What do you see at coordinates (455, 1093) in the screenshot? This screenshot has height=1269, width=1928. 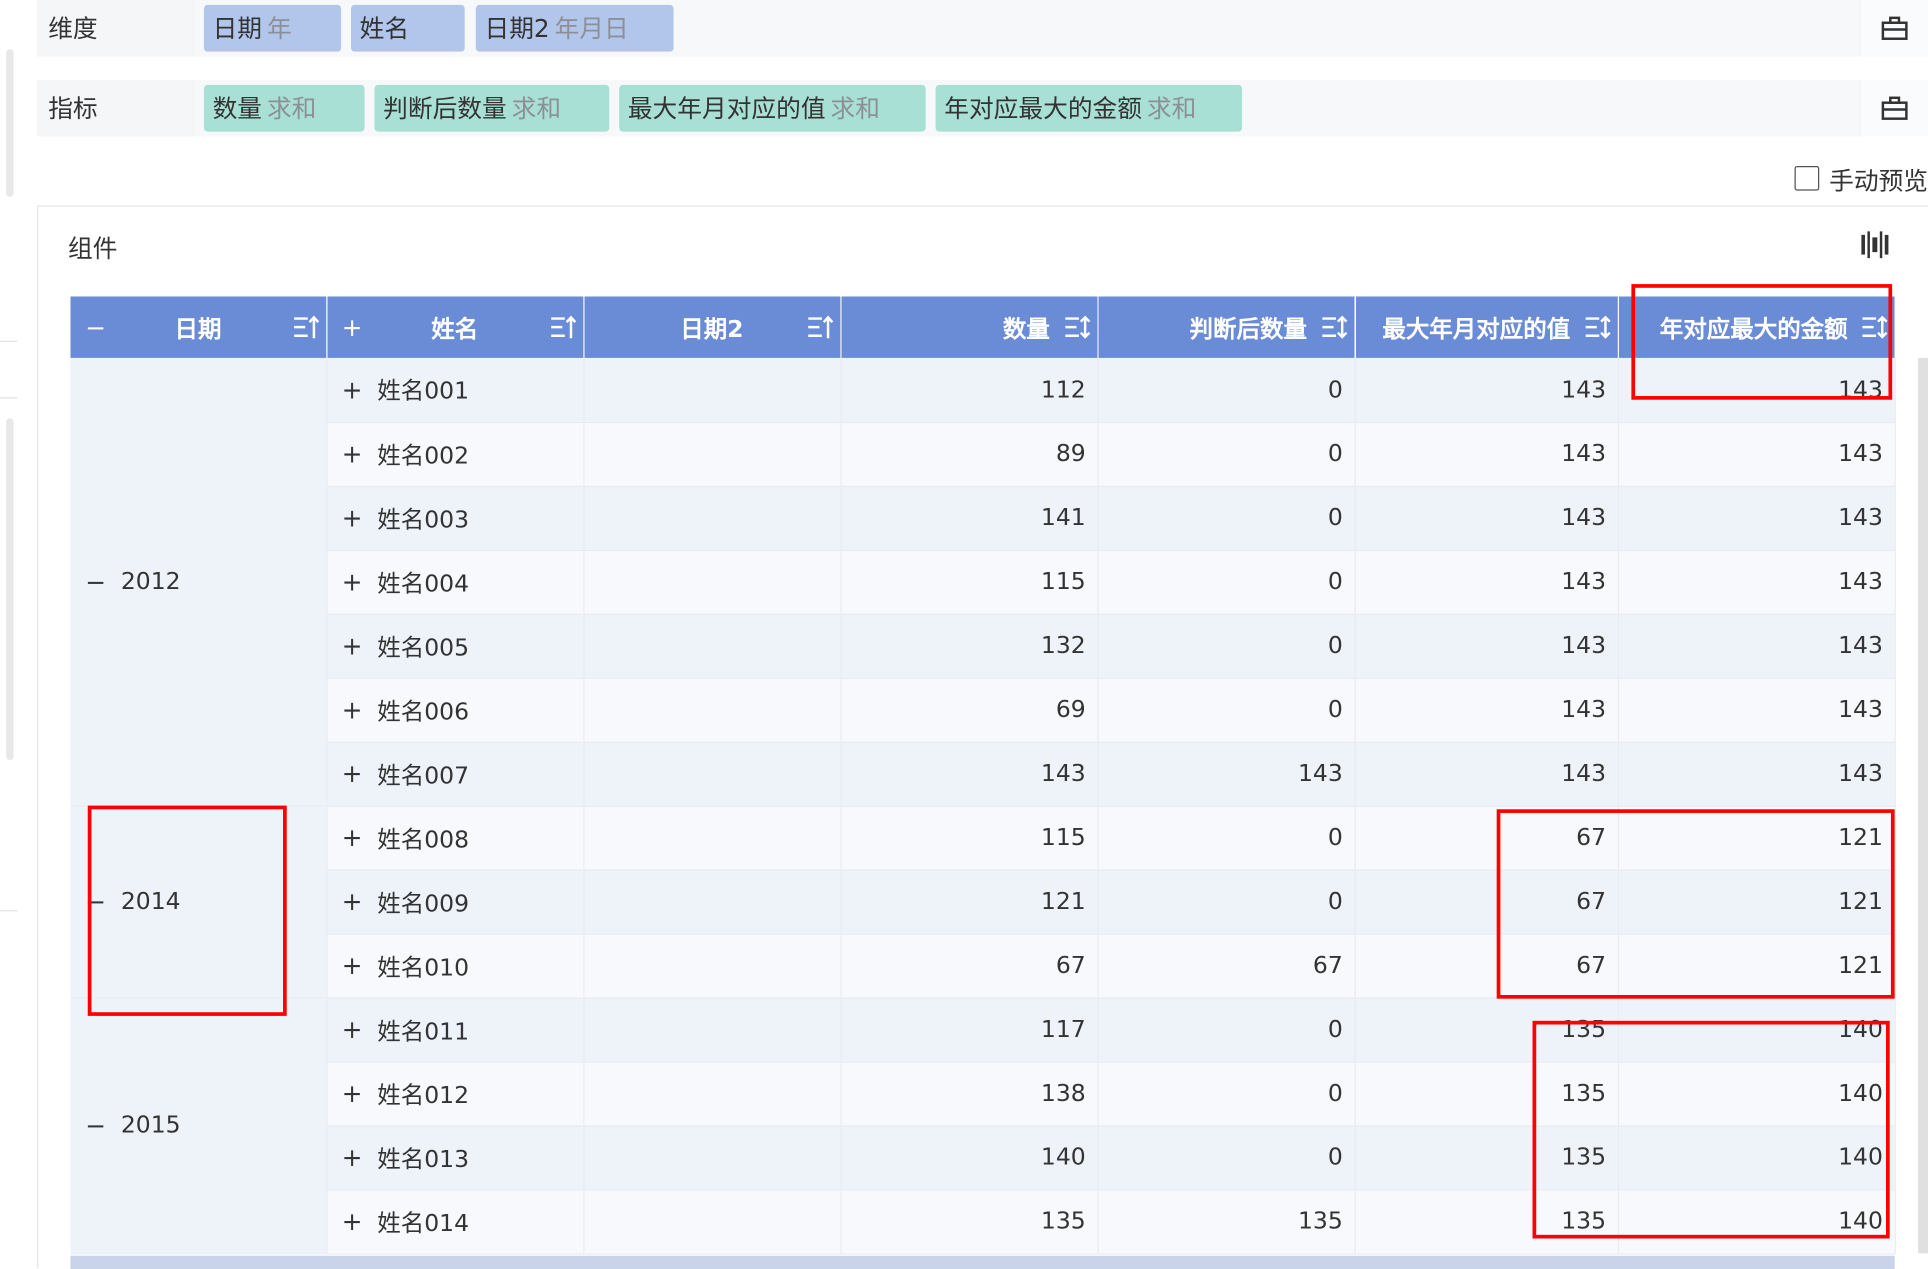 I see `name-cell: + 姓名012` at bounding box center [455, 1093].